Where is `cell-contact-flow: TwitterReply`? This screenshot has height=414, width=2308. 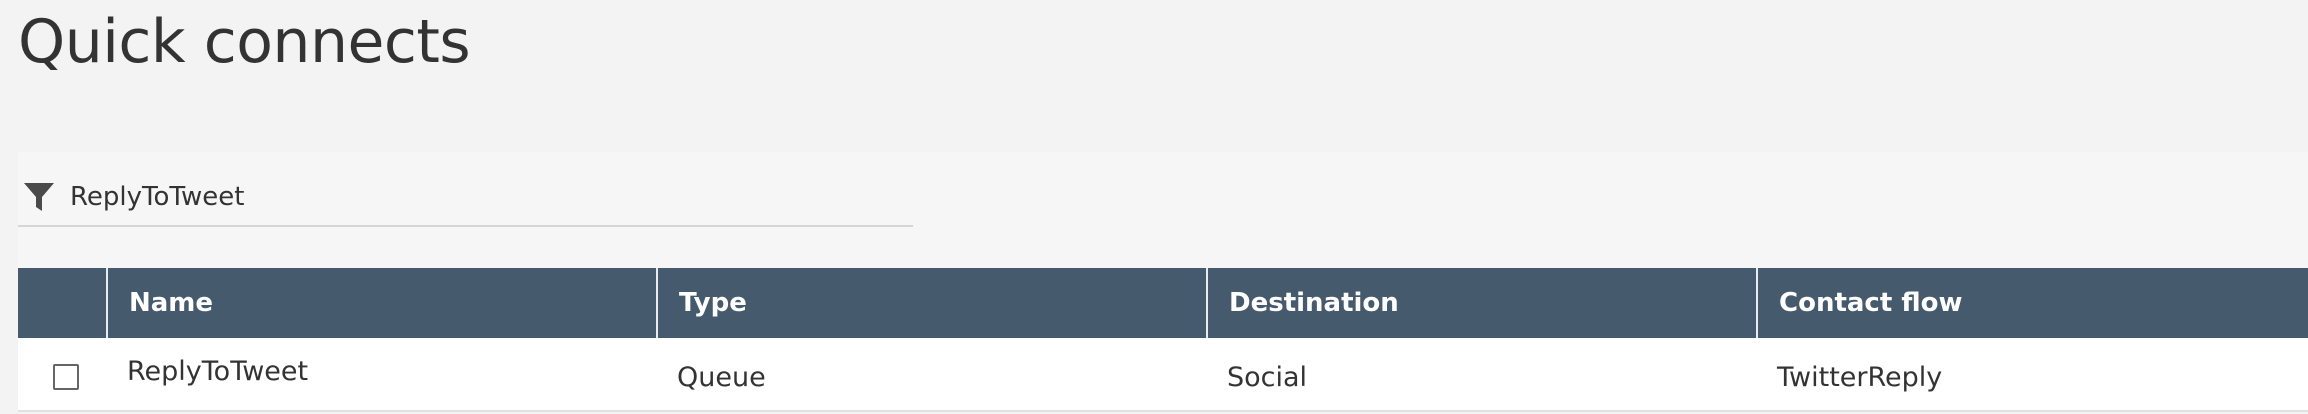 cell-contact-flow: TwitterReply is located at coordinates (1860, 377).